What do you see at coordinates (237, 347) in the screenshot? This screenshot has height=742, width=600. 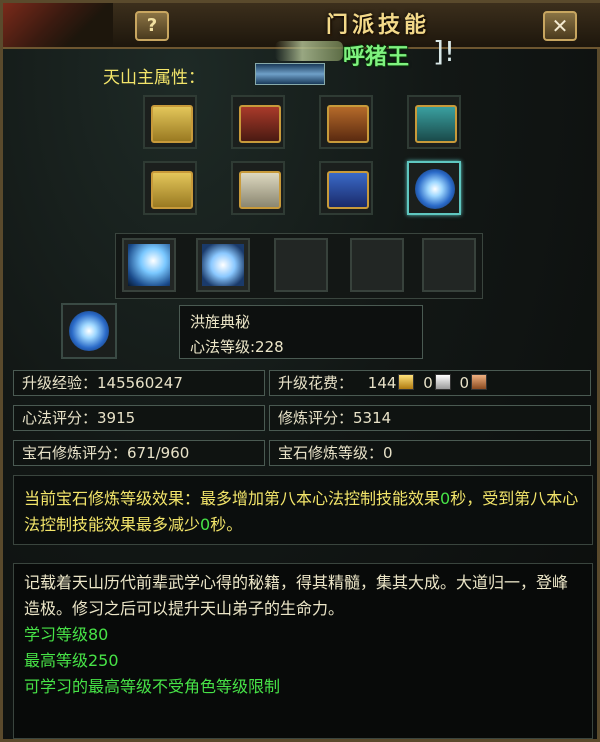 I see `skill-level: 心法等级:228` at bounding box center [237, 347].